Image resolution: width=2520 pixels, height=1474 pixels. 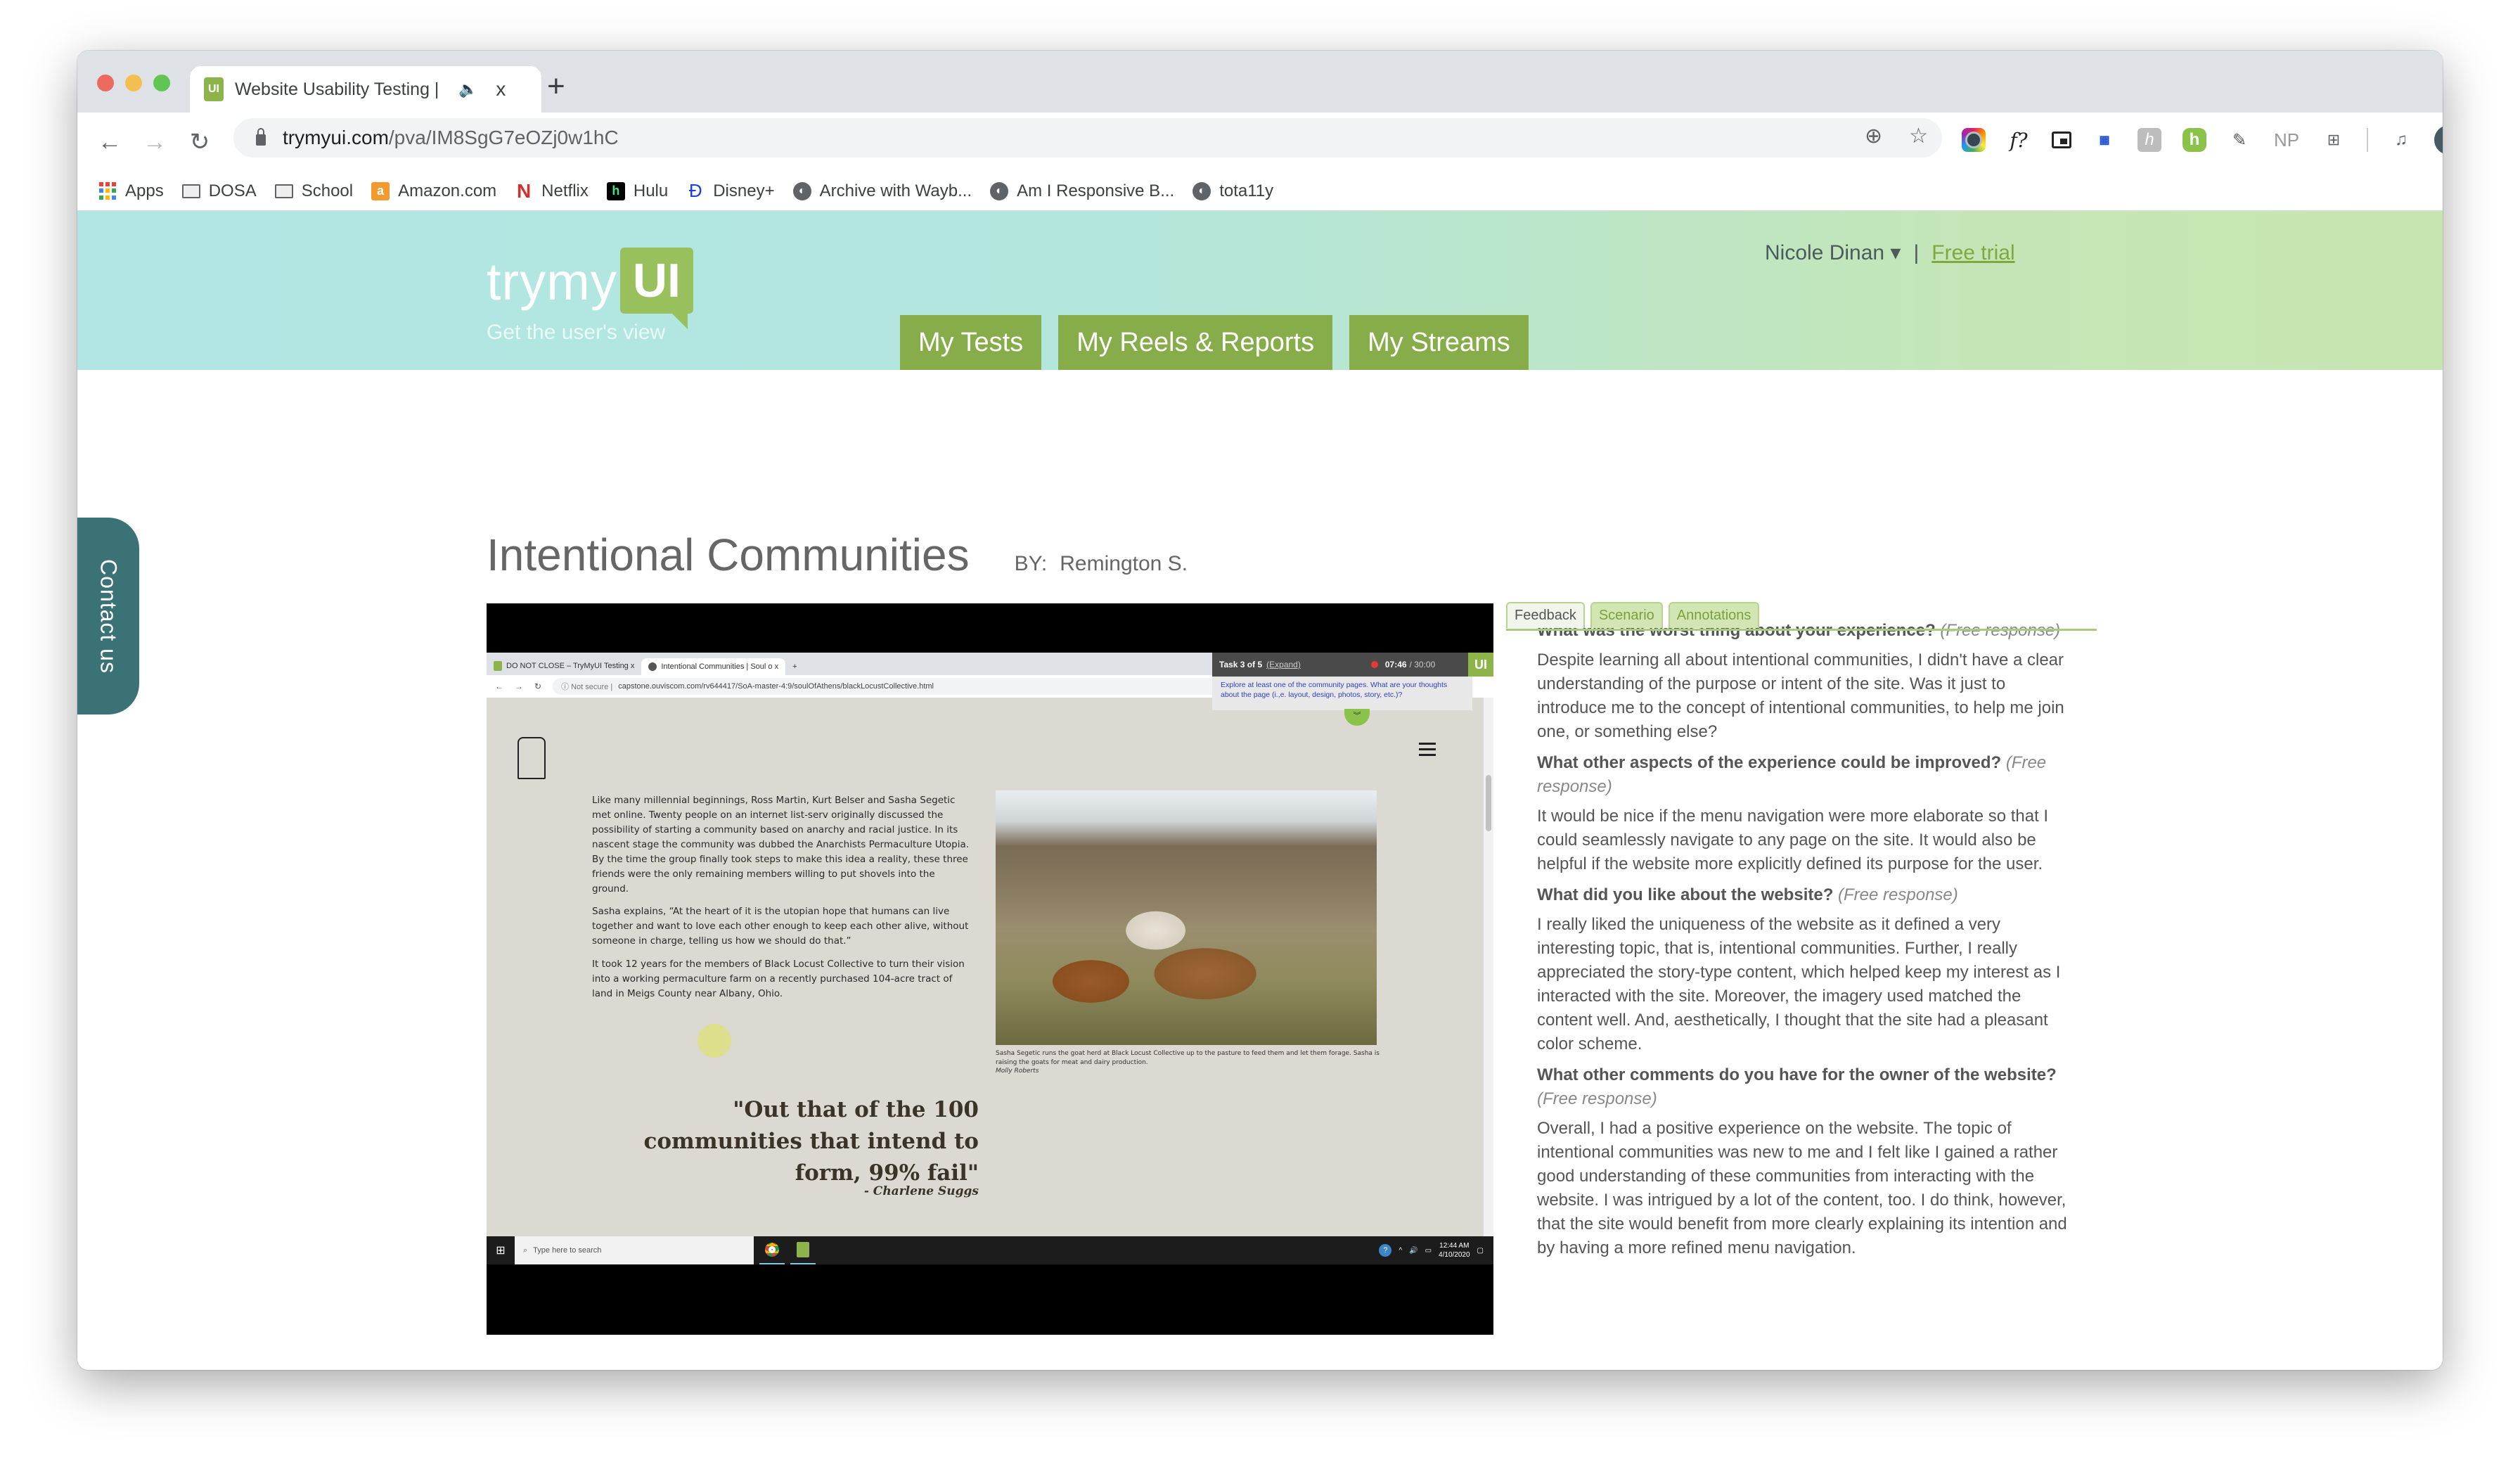 What do you see at coordinates (105, 83) in the screenshot?
I see `close-window-button` at bounding box center [105, 83].